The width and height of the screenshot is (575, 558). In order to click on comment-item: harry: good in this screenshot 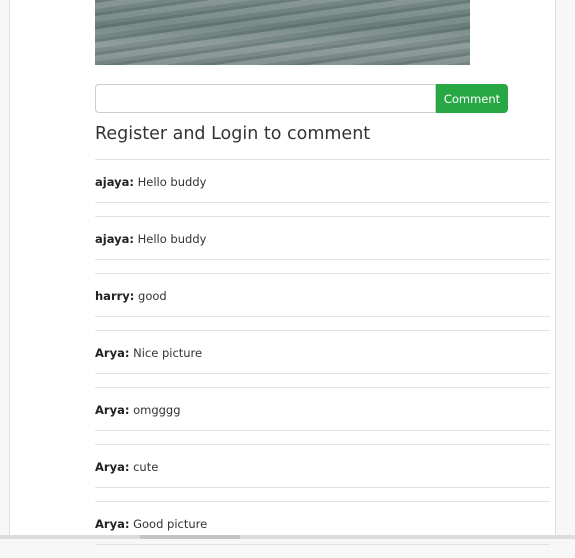, I will do `click(322, 295)`.